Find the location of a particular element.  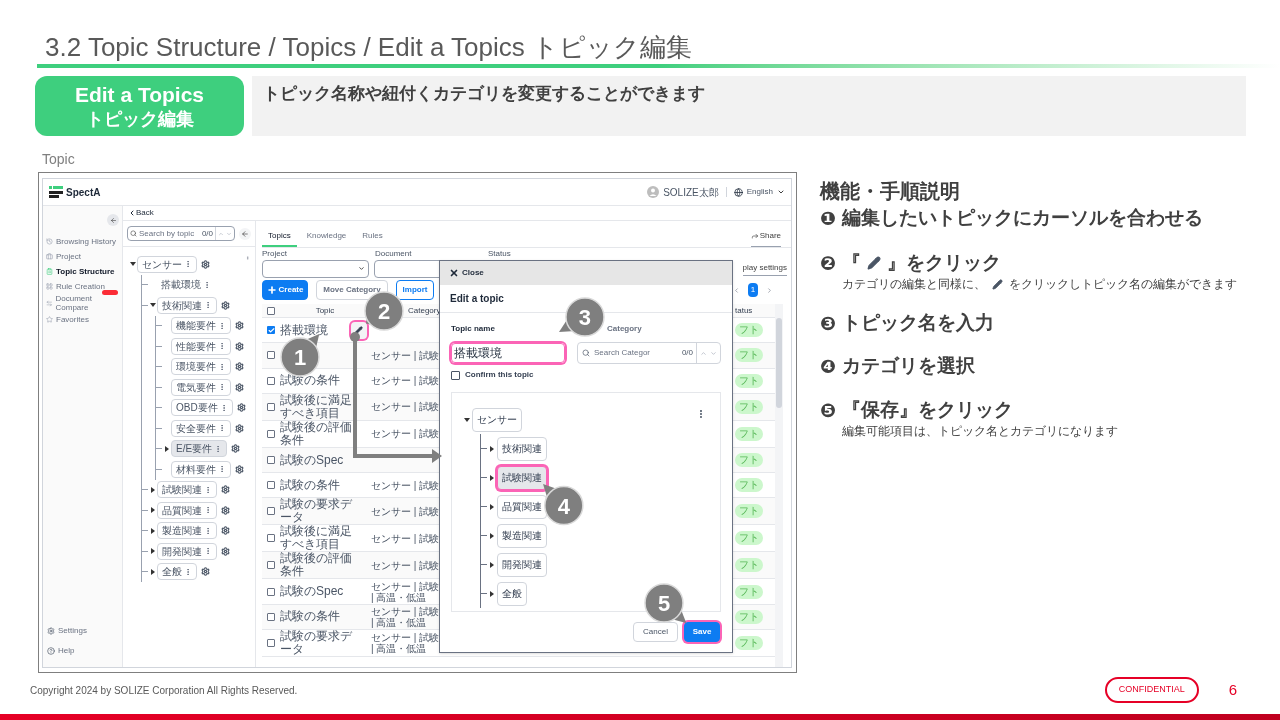

tree-node: 安全要件 is located at coordinates (201, 428).